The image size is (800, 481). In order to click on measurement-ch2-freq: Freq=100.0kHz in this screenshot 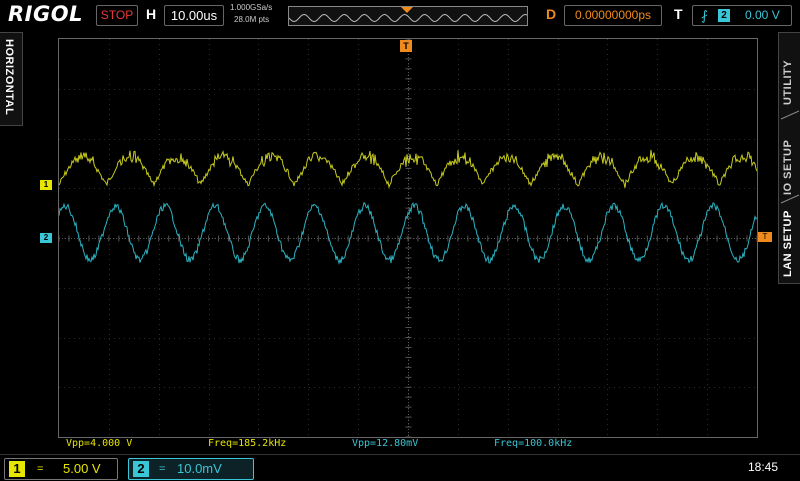, I will do `click(533, 443)`.